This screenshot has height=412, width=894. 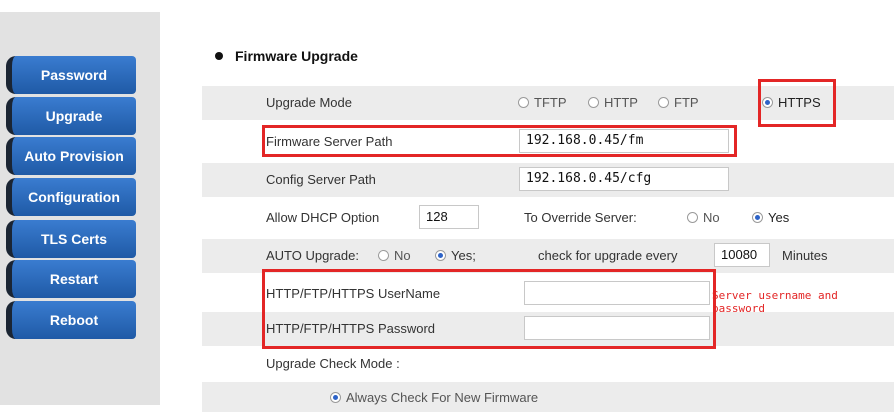 What do you see at coordinates (74, 156) in the screenshot?
I see `sidebar-item-label: Auto Provision` at bounding box center [74, 156].